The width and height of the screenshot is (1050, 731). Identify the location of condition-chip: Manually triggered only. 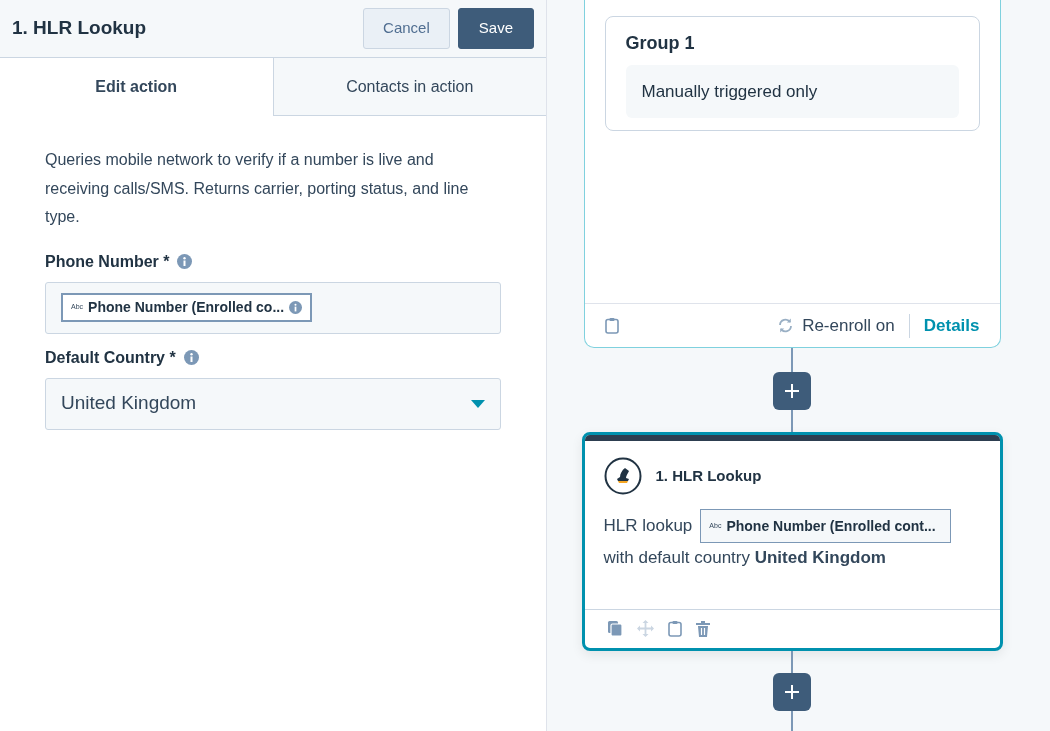
(792, 91).